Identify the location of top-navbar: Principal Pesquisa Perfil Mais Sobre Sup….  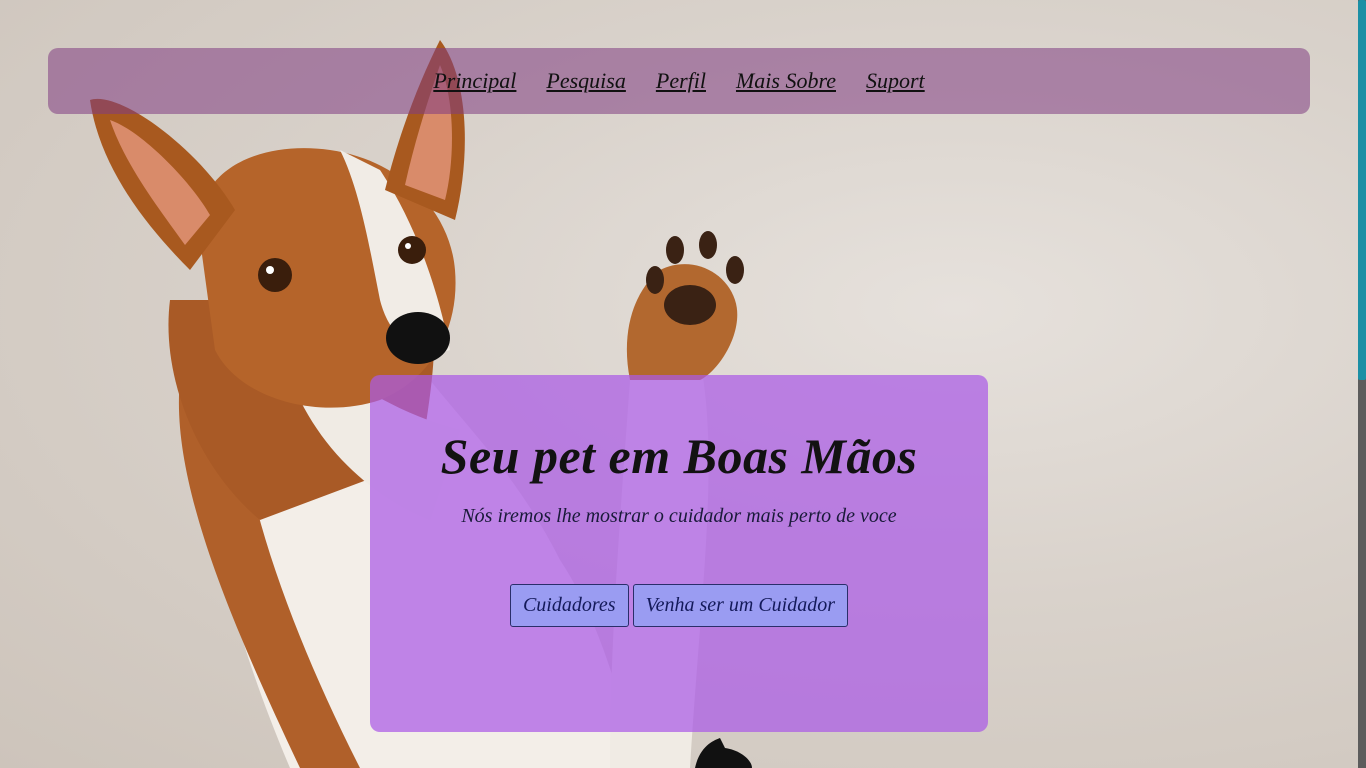
(679, 81).